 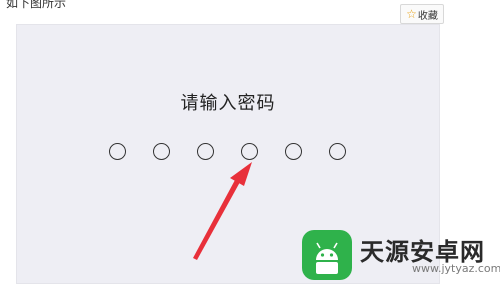 What do you see at coordinates (327, 255) in the screenshot?
I see `android-robot-icon` at bounding box center [327, 255].